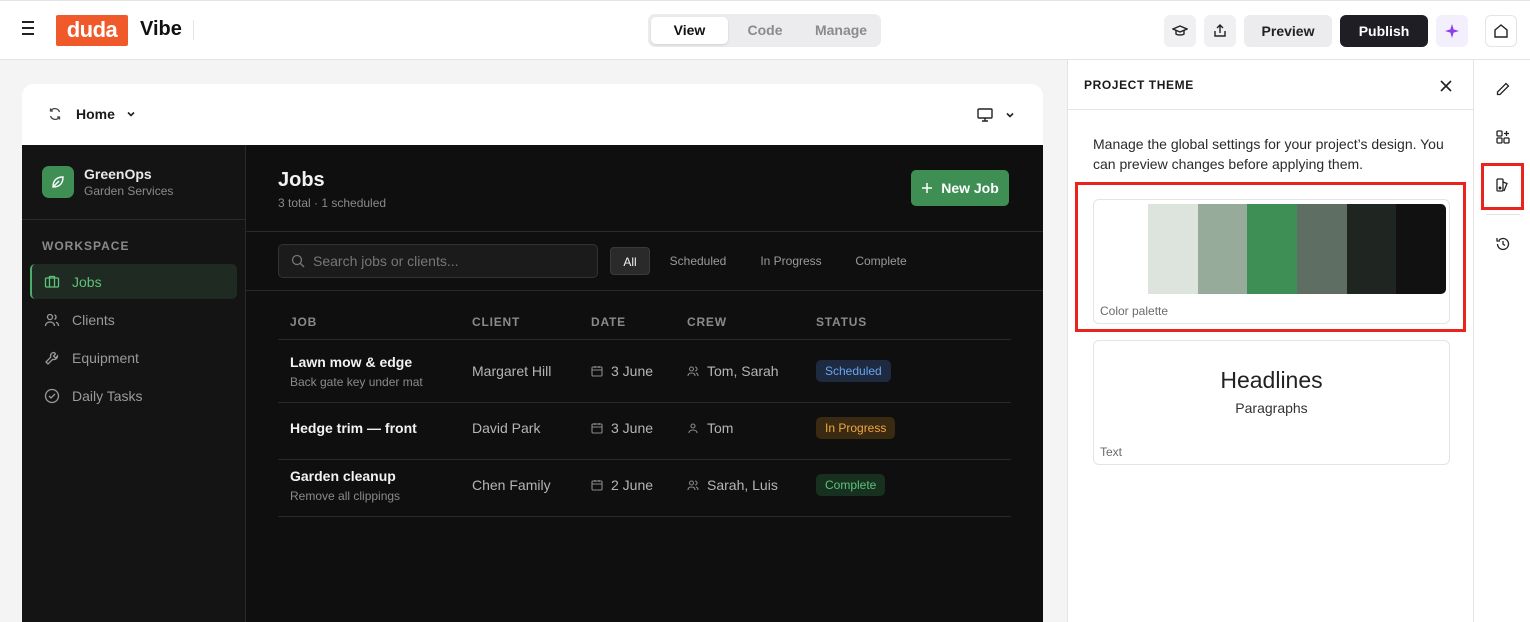 The image size is (1530, 622). What do you see at coordinates (332, 203) in the screenshot?
I see `page-subtitle: 3 total · 1 scheduled` at bounding box center [332, 203].